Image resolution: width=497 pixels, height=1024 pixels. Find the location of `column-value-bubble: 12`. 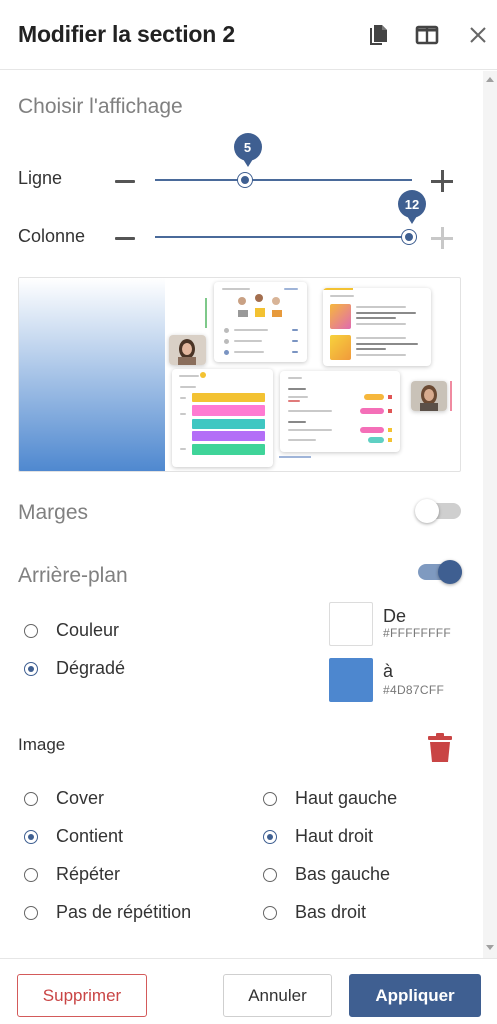

column-value-bubble: 12 is located at coordinates (412, 207).